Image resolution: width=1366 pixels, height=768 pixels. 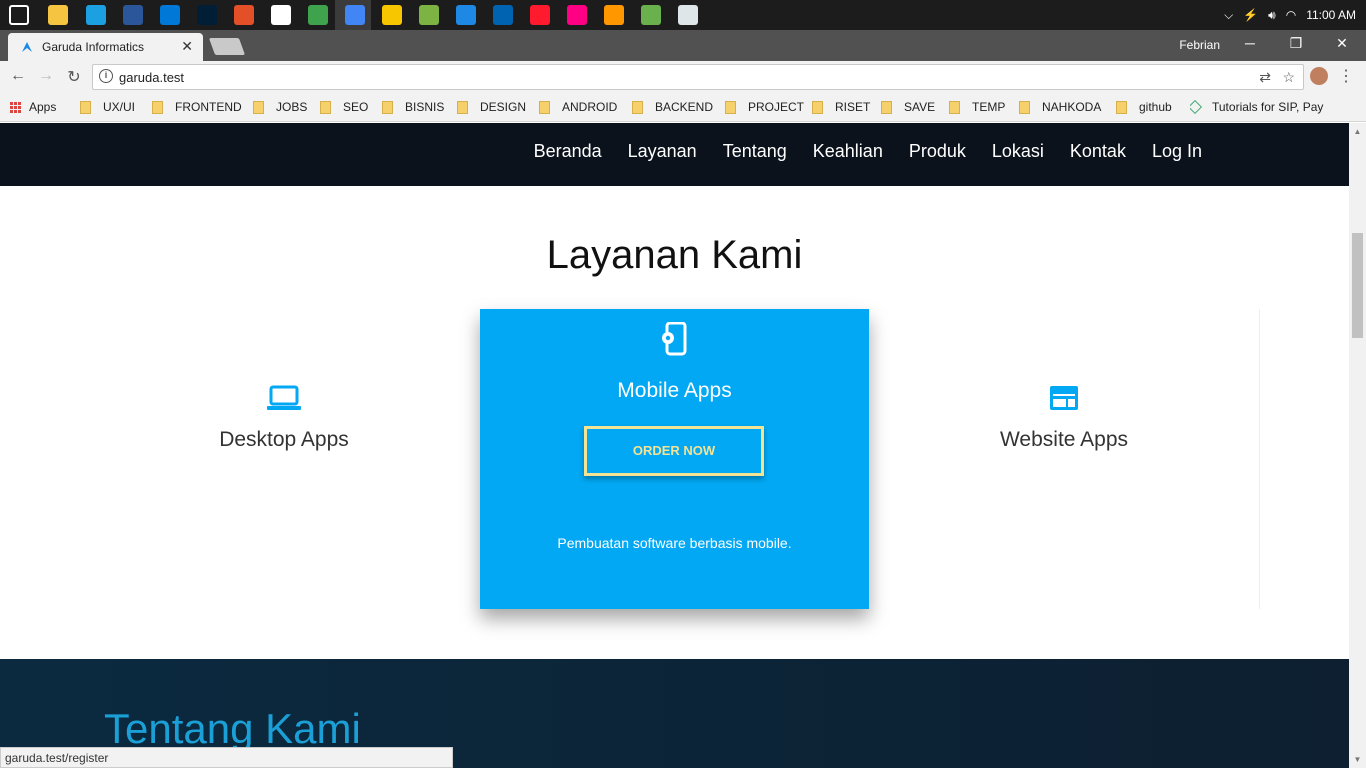 What do you see at coordinates (977, 107) in the screenshot?
I see `bookmark-temp: TEMP` at bounding box center [977, 107].